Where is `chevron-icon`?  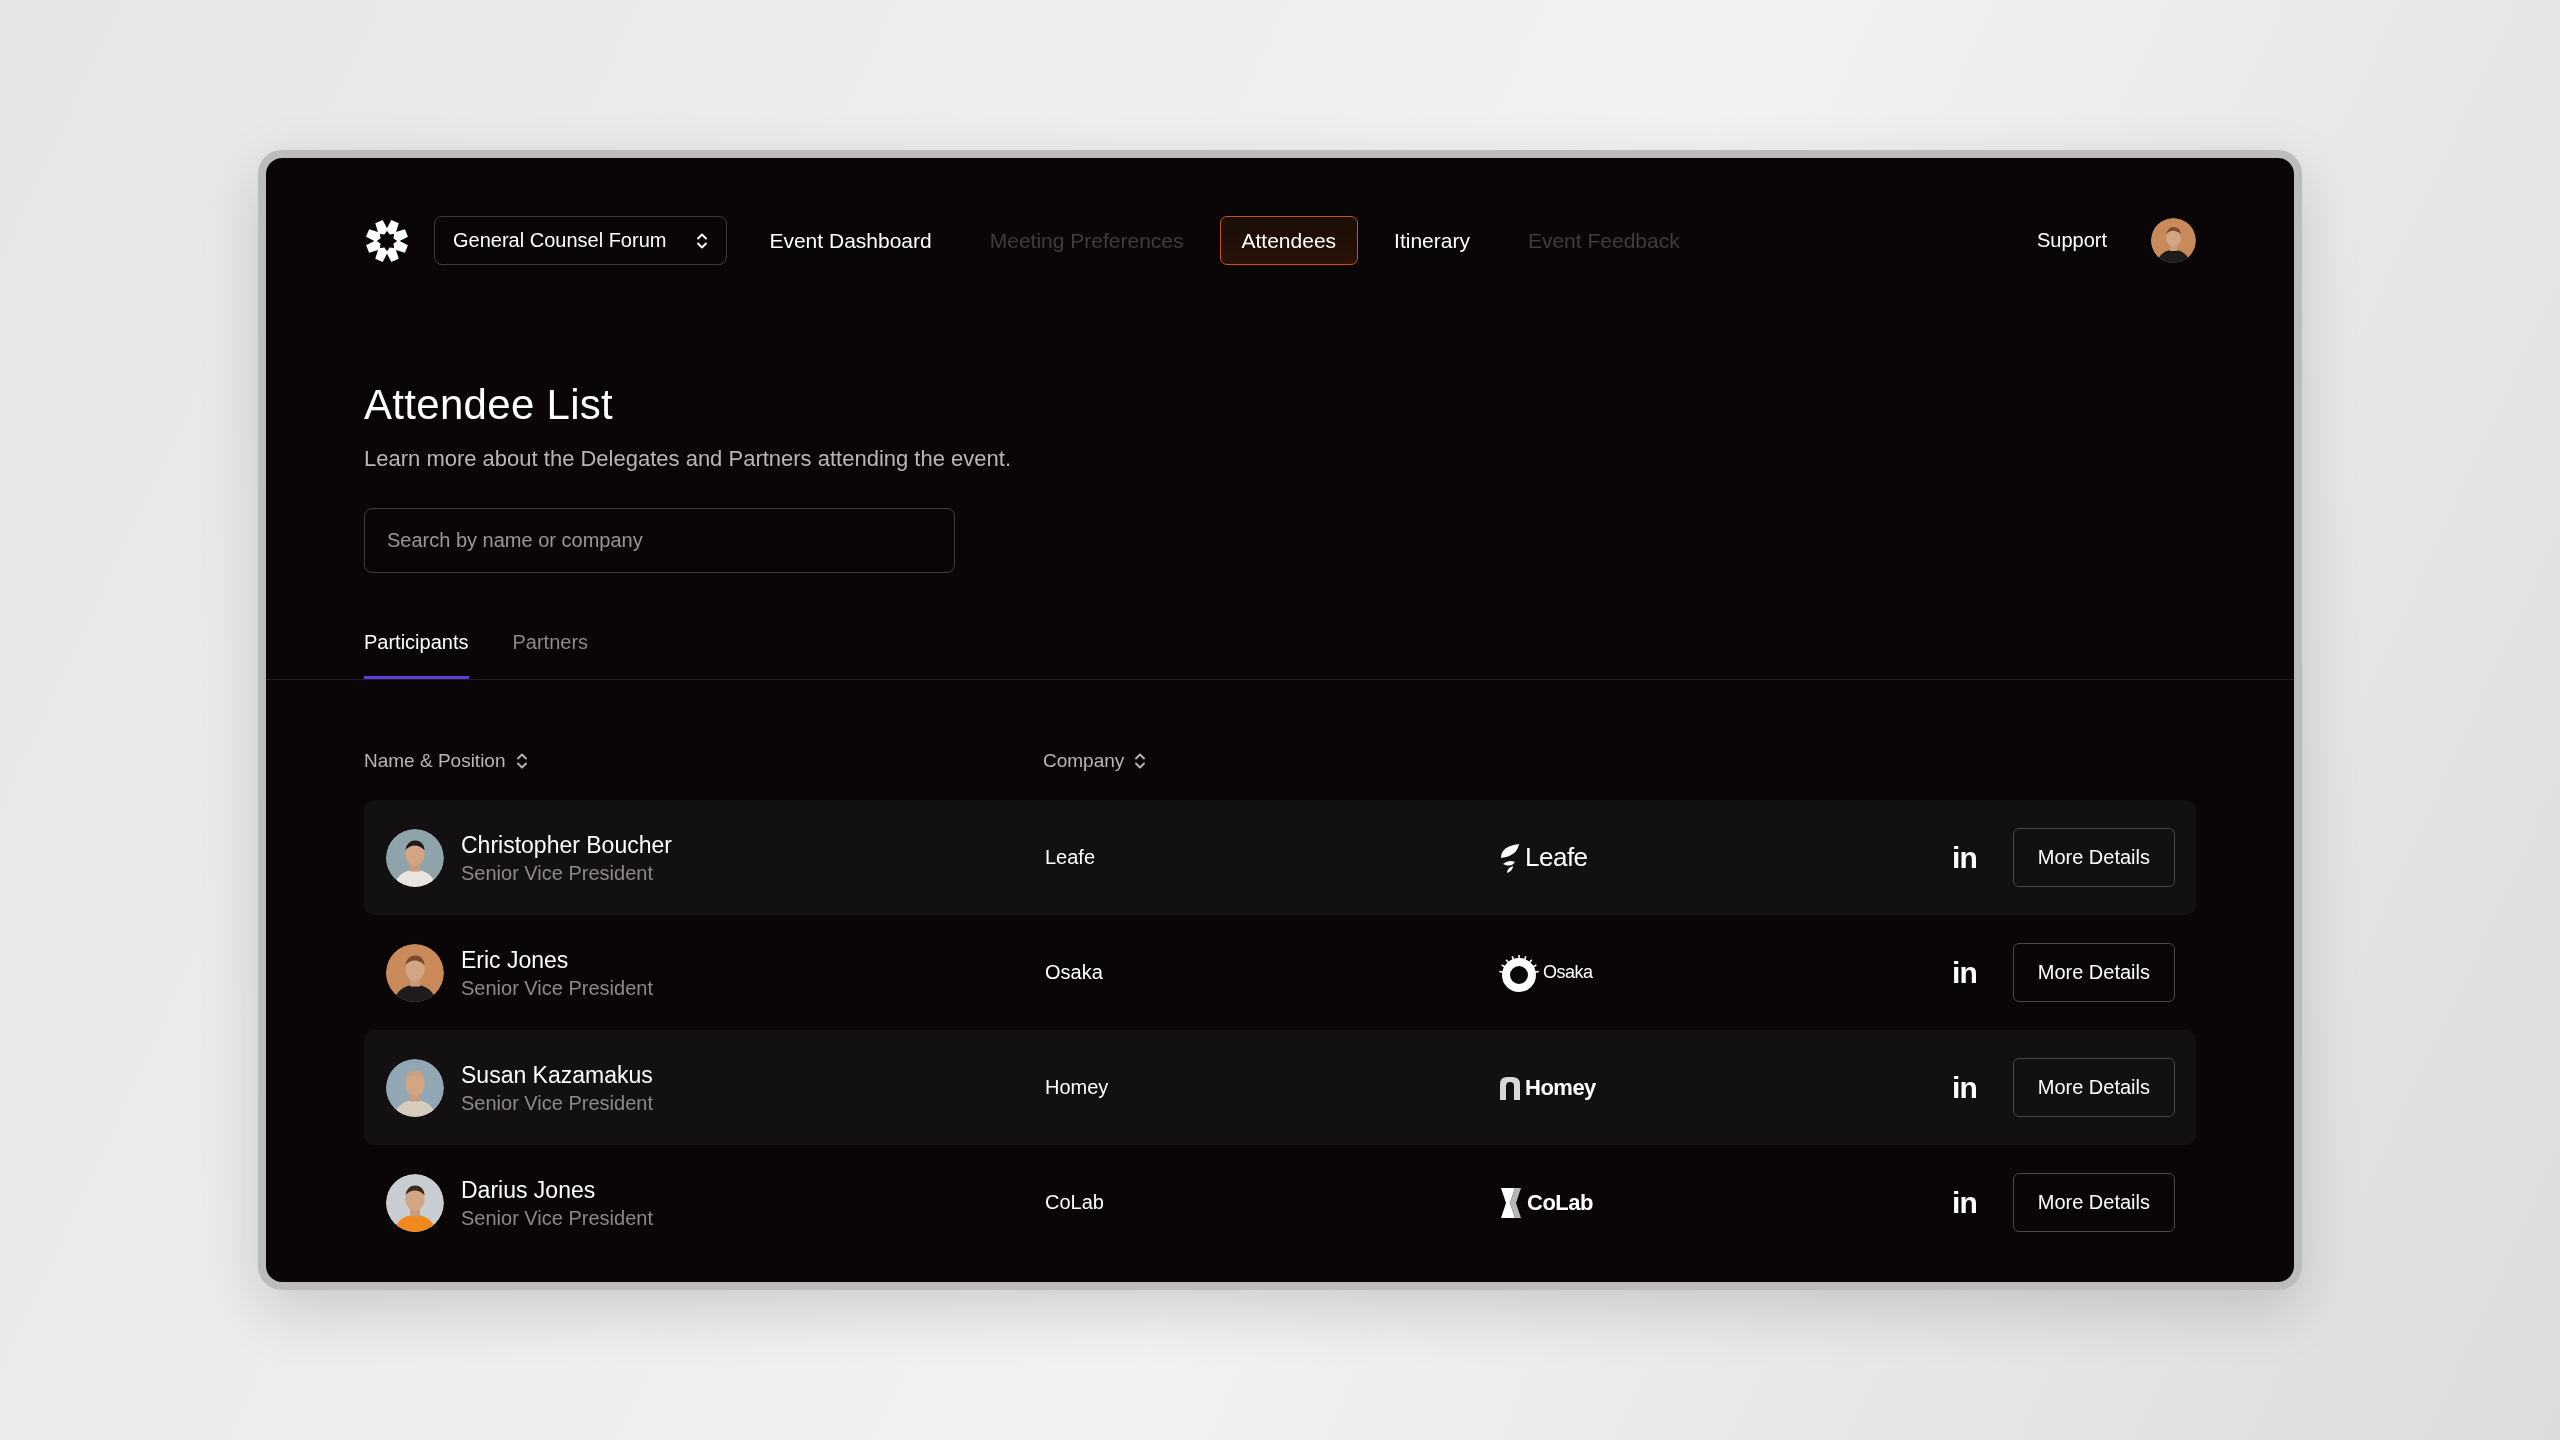 chevron-icon is located at coordinates (702, 240).